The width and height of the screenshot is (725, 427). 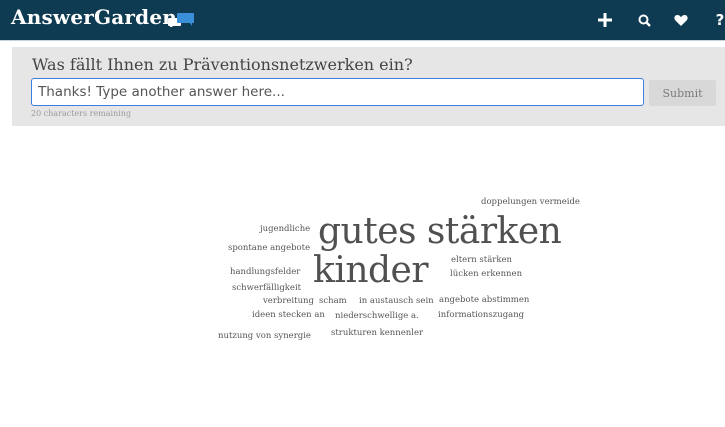 What do you see at coordinates (484, 300) in the screenshot?
I see `cloud-word: angebote abstimmen` at bounding box center [484, 300].